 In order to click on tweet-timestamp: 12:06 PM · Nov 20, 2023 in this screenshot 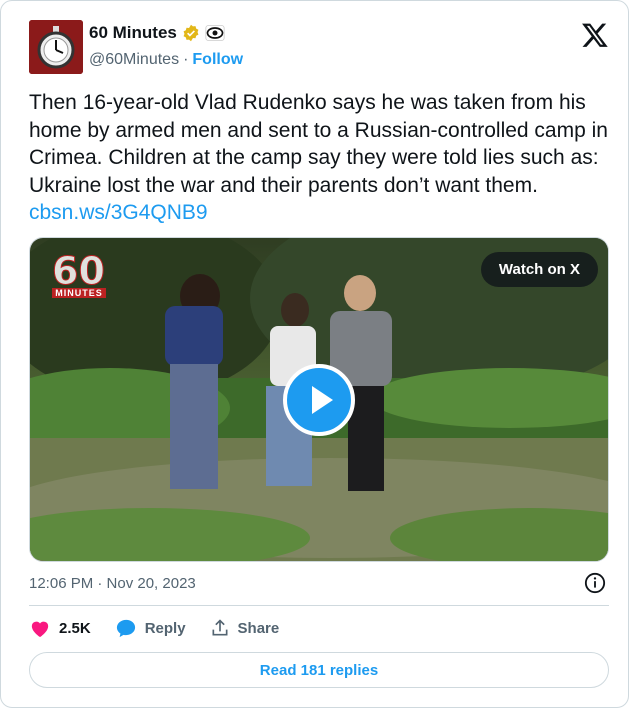, I will do `click(112, 583)`.